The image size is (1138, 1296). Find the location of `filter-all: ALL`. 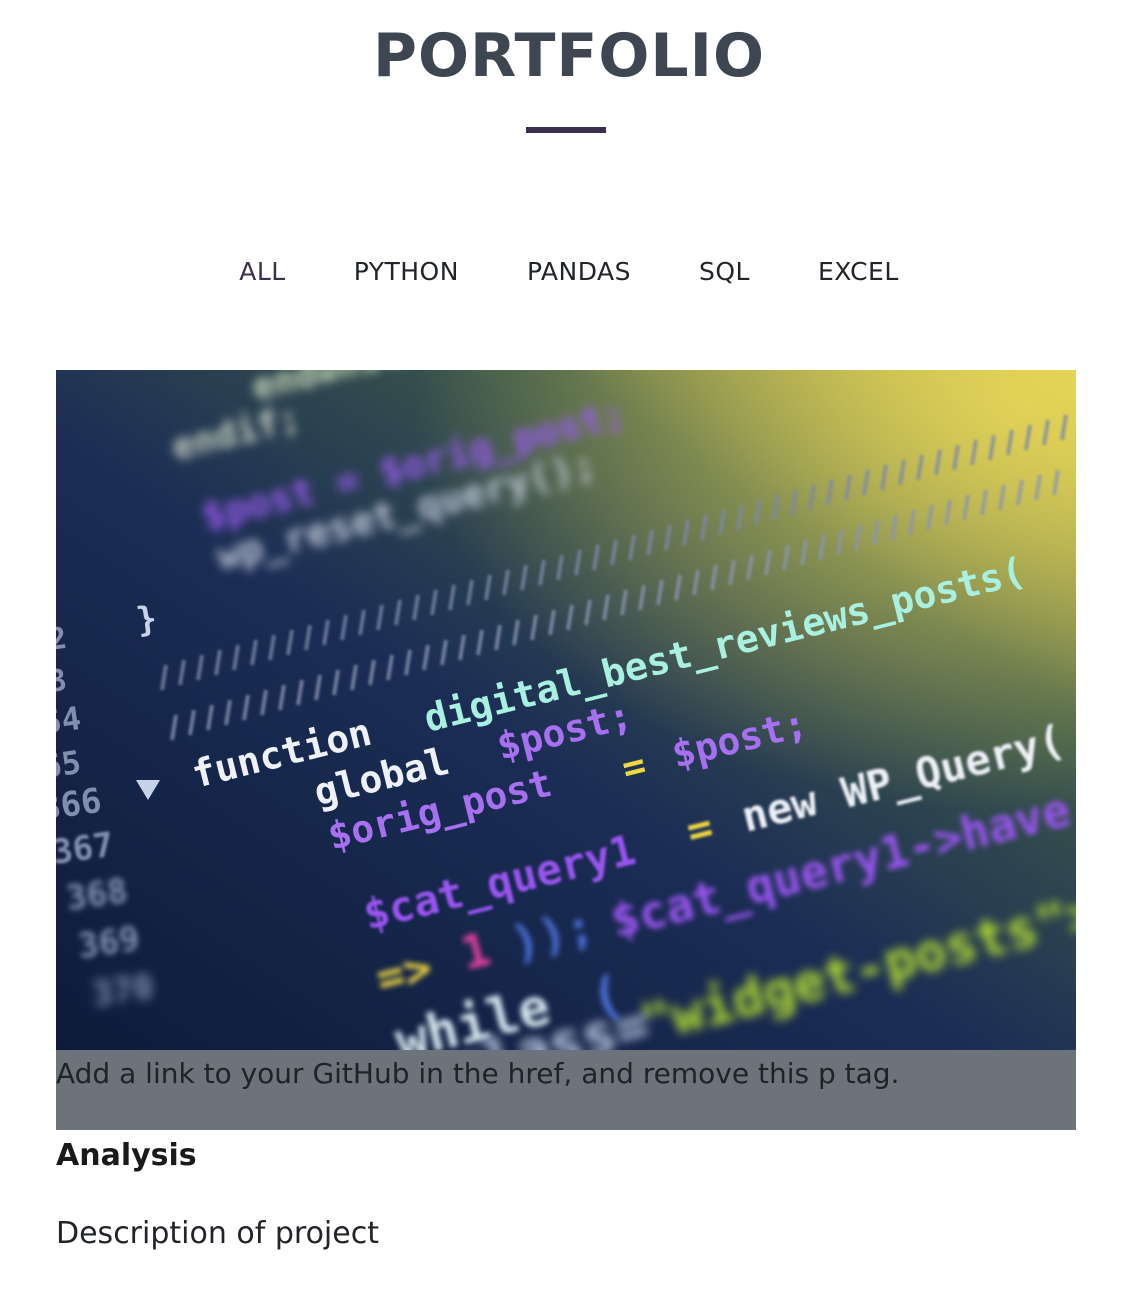

filter-all: ALL is located at coordinates (262, 272).